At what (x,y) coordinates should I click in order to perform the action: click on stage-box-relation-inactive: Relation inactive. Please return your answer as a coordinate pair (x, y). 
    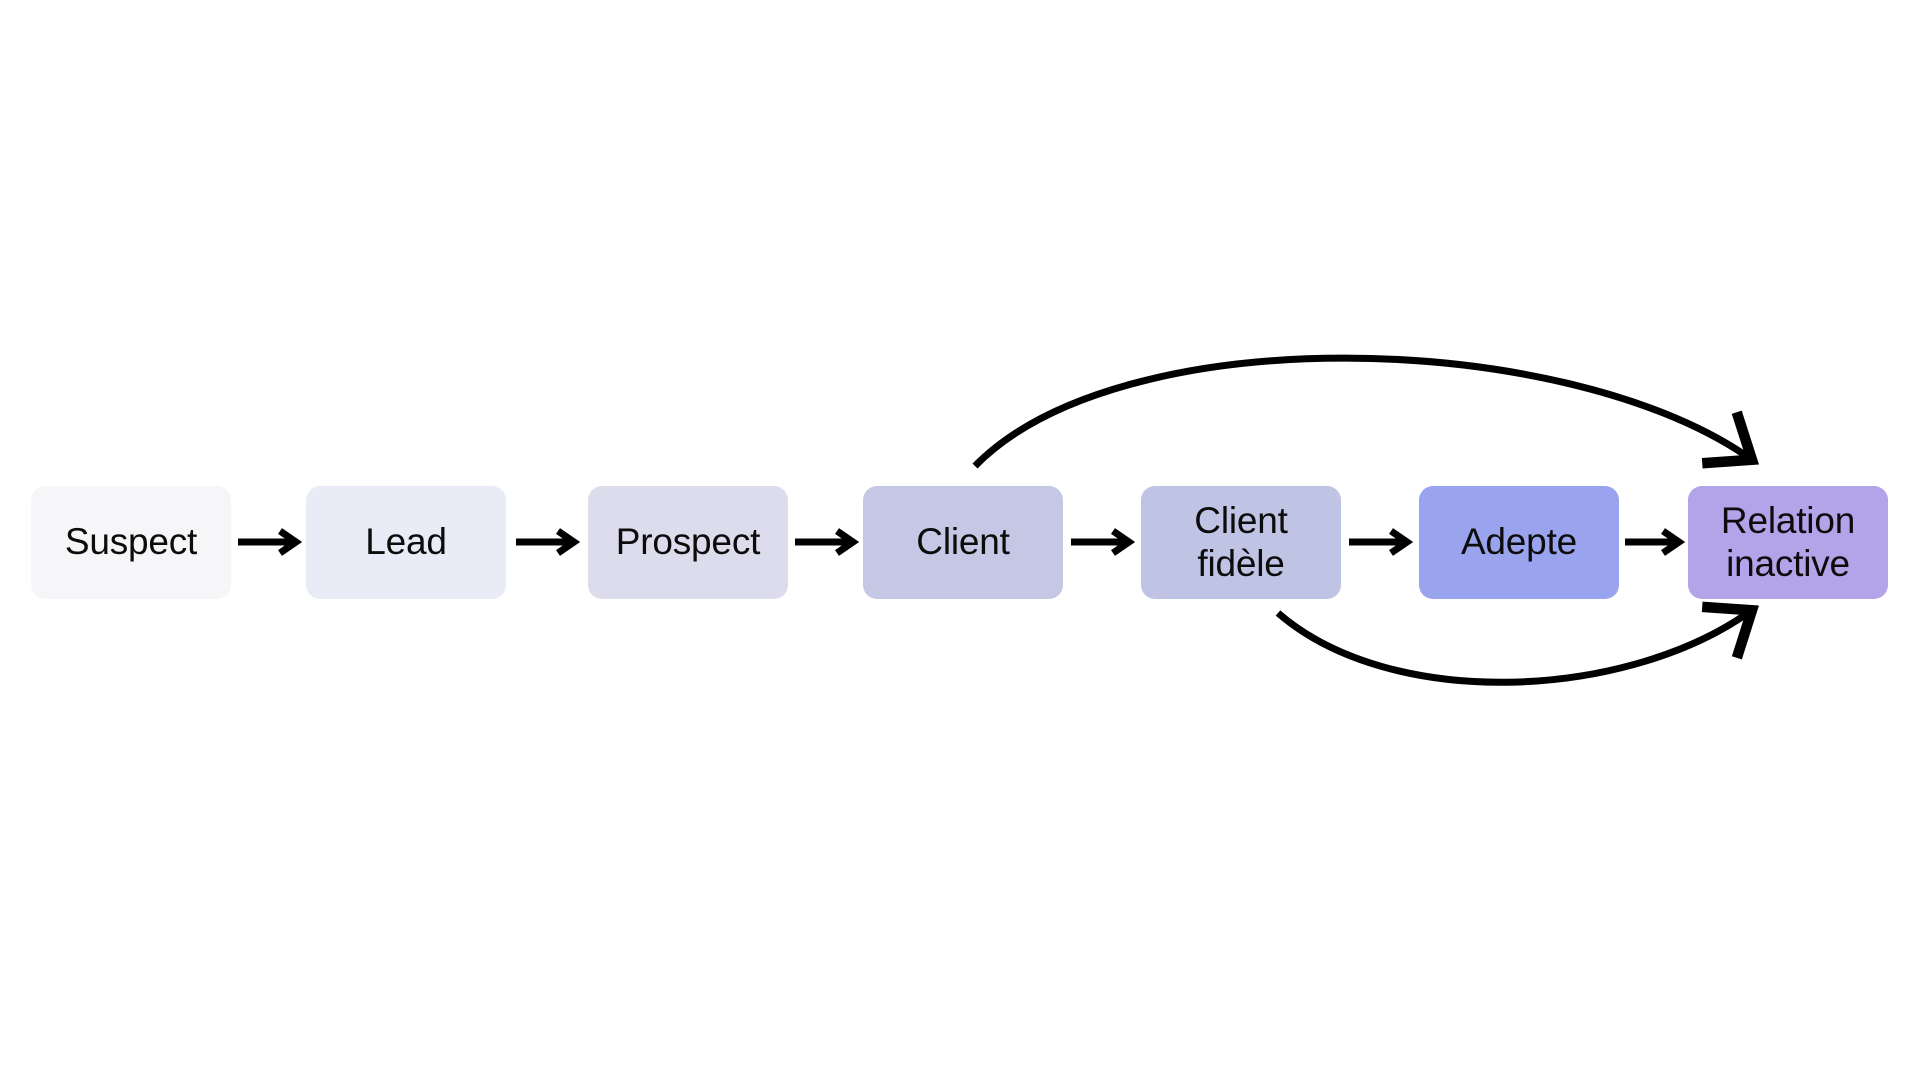
    Looking at the image, I should click on (1788, 542).